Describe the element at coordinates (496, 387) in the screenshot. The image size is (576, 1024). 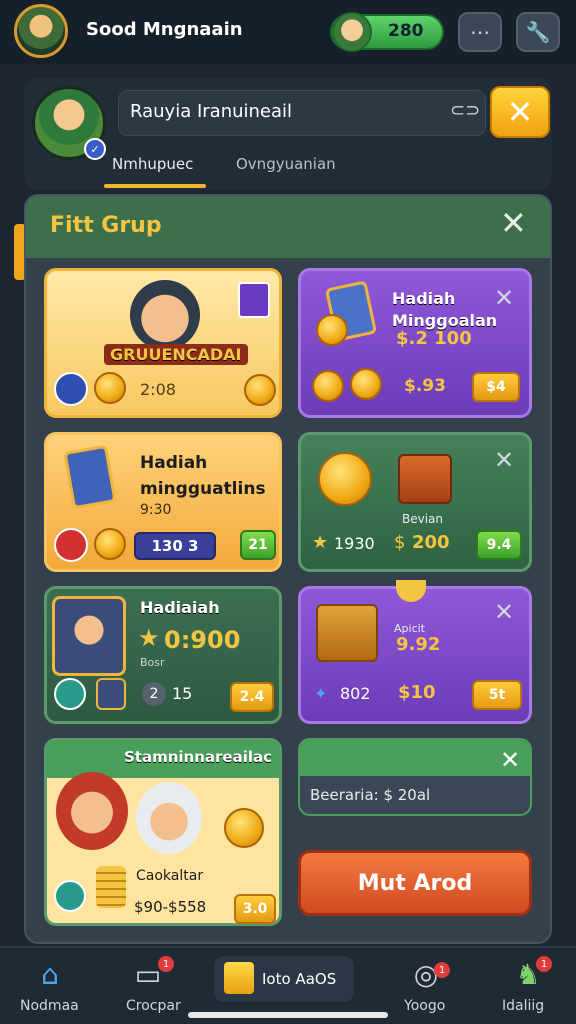
I see `buy-button: $4` at that location.